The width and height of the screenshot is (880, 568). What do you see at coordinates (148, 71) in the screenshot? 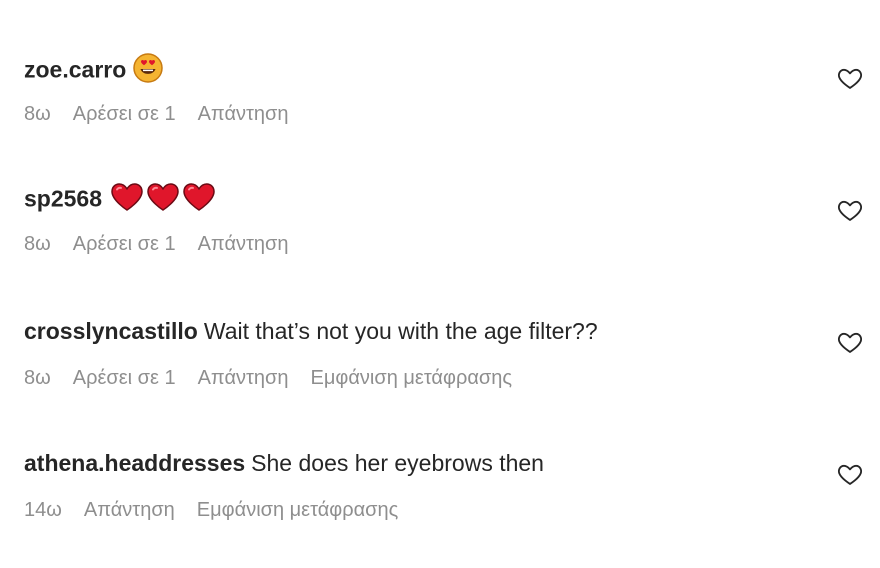
I see `heart-eyes-emoji-icon` at bounding box center [148, 71].